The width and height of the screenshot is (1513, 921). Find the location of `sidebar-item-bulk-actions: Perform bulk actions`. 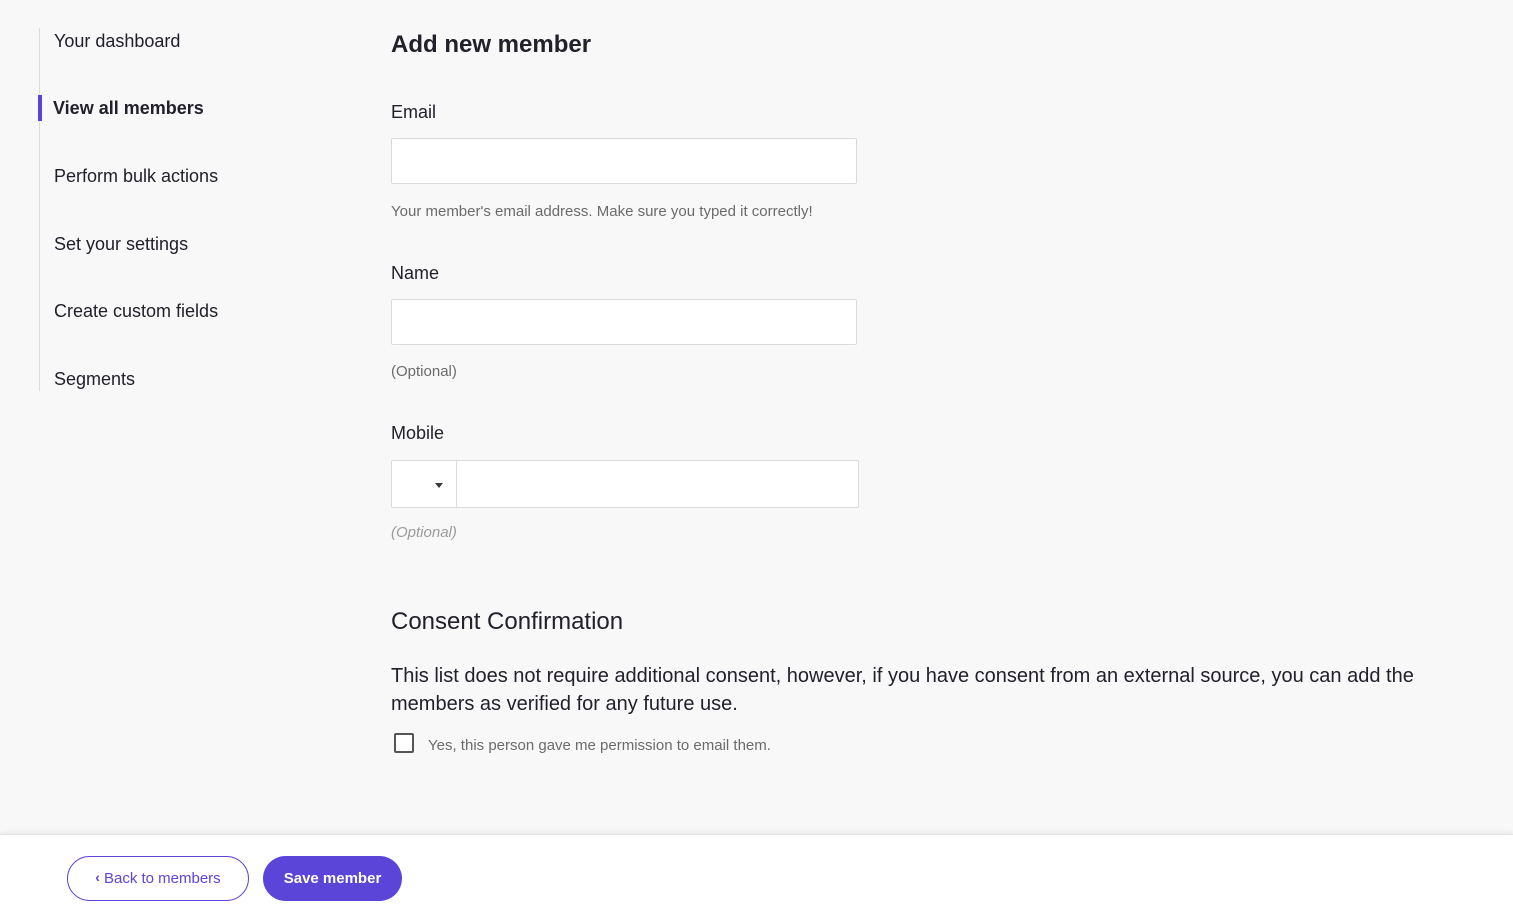

sidebar-item-bulk-actions: Perform bulk actions is located at coordinates (129, 176).